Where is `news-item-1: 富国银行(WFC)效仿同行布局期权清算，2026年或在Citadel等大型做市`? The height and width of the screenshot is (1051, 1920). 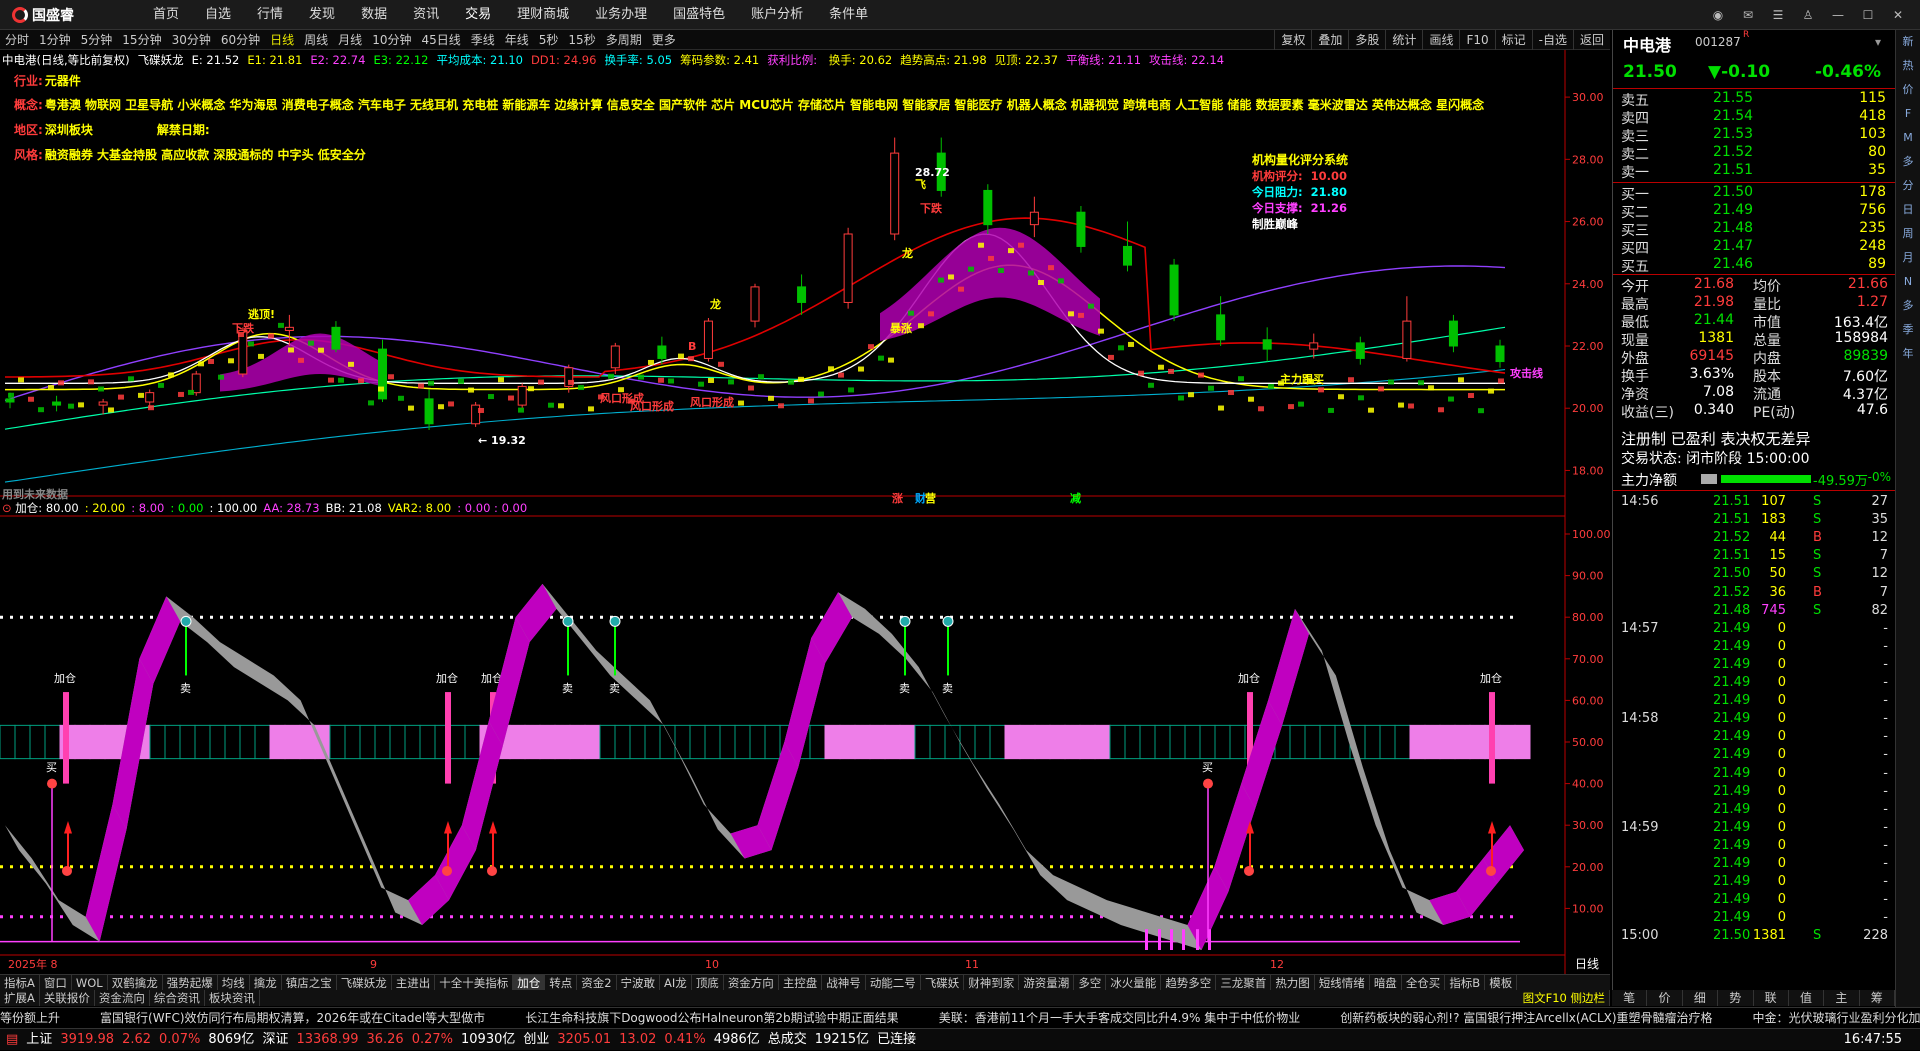 news-item-1: 富国银行(WFC)效仿同行布局期权清算，2026年或在Citadel等大型做市 is located at coordinates (292, 1018).